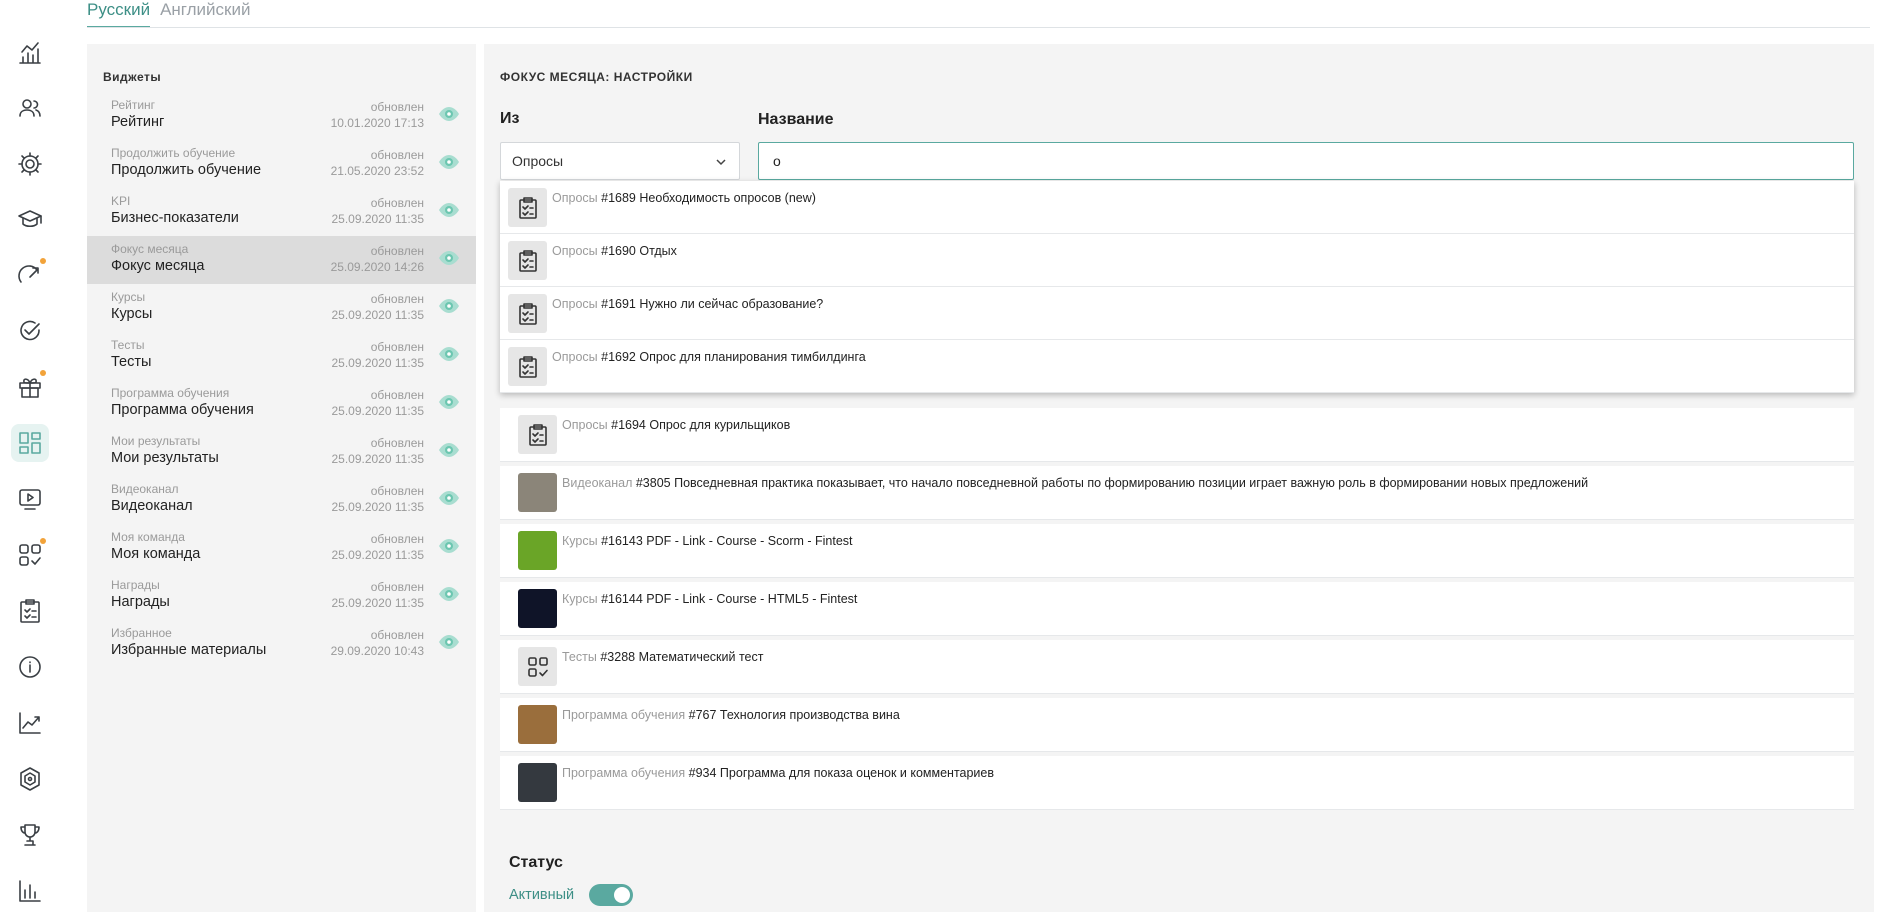 The height and width of the screenshot is (912, 1890). I want to click on name-input, so click(1306, 161).